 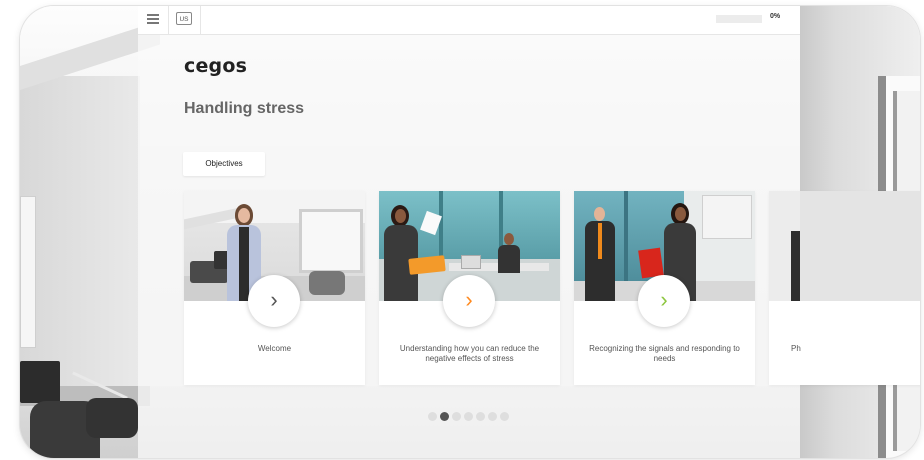 What do you see at coordinates (331, 241) in the screenshot?
I see `window` at bounding box center [331, 241].